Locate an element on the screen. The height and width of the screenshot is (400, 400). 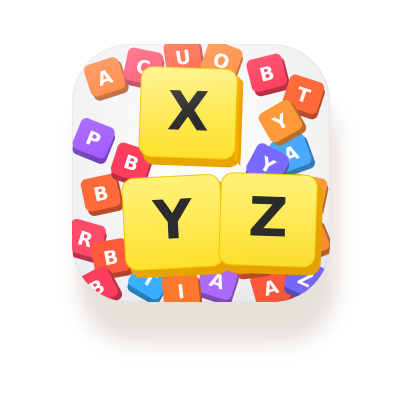
hero-tile-y: Y is located at coordinates (175, 226).